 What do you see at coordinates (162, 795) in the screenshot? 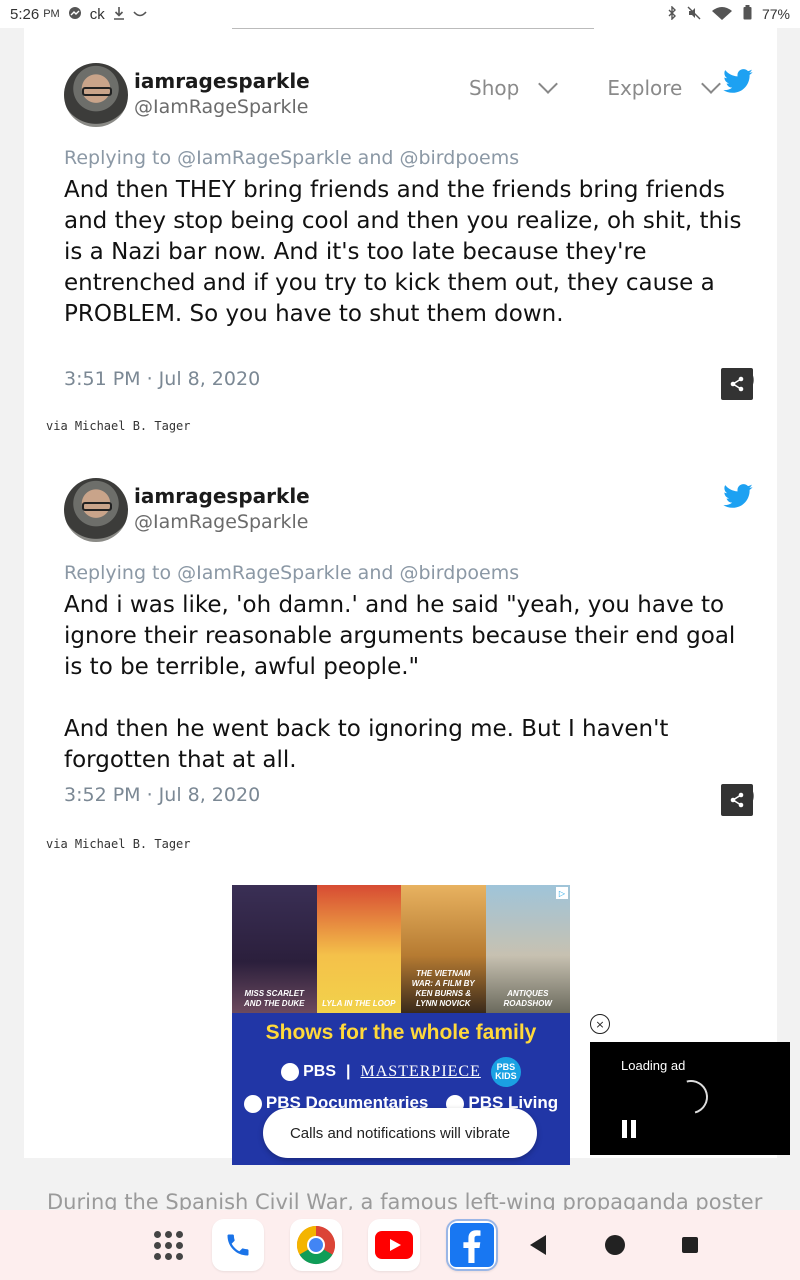
I see `tweet-timestamp: 3:52 PM · Jul 8, 2020` at bounding box center [162, 795].